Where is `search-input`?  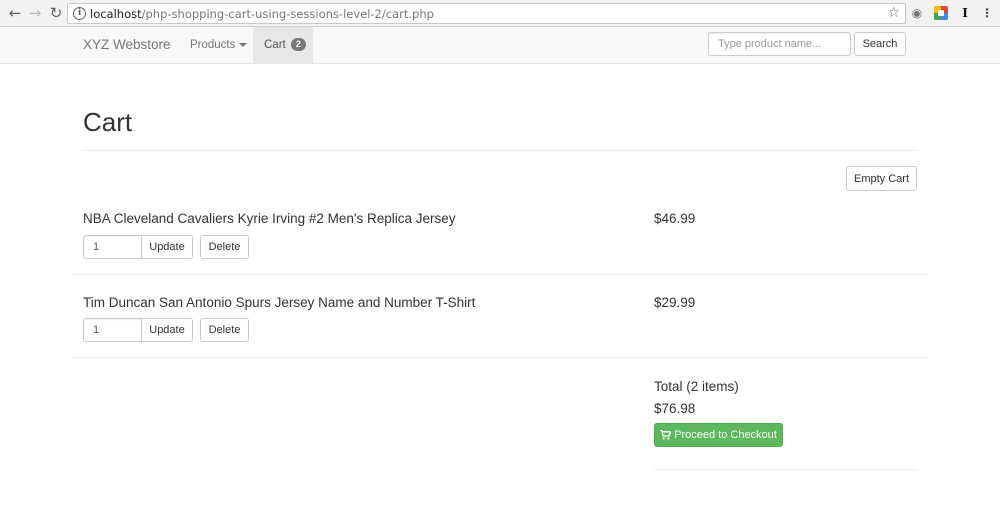 search-input is located at coordinates (779, 44).